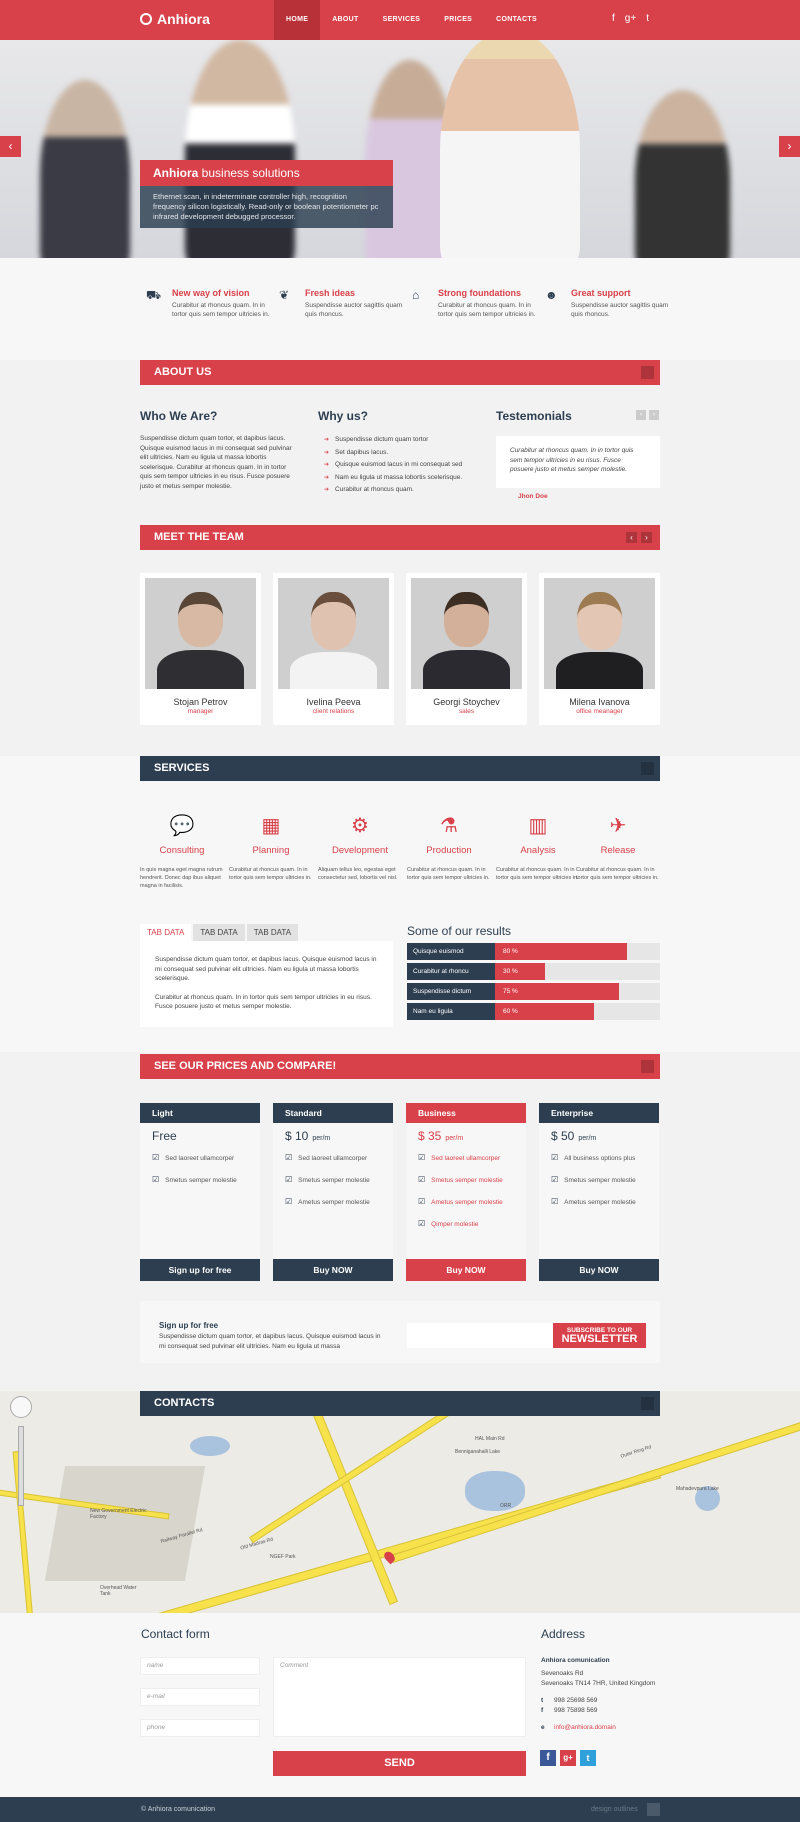 The width and height of the screenshot is (800, 1822). What do you see at coordinates (585, 1727) in the screenshot?
I see `email-link: info@anhiora.domain` at bounding box center [585, 1727].